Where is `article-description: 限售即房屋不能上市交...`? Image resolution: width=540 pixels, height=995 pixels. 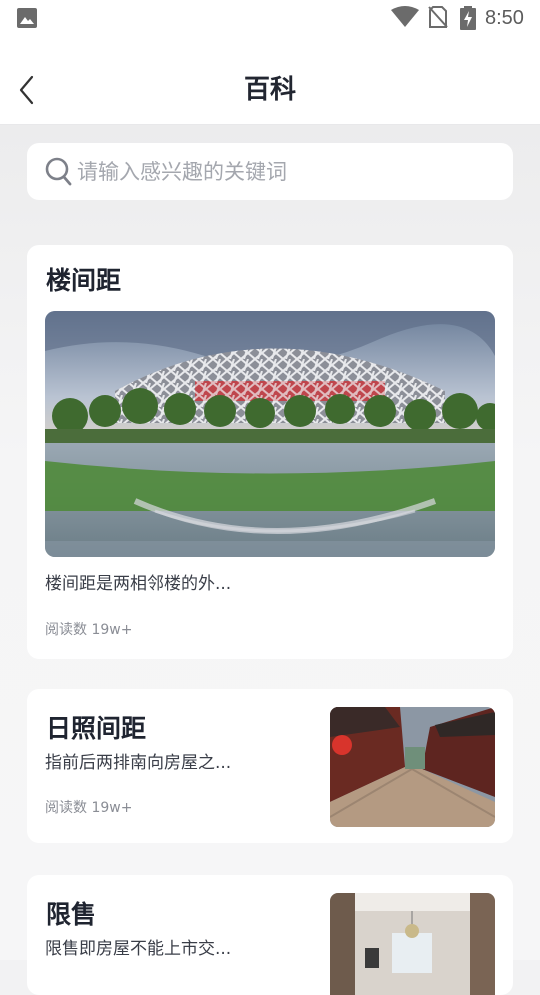
article-description: 限售即房屋不能上市交... is located at coordinates (138, 949).